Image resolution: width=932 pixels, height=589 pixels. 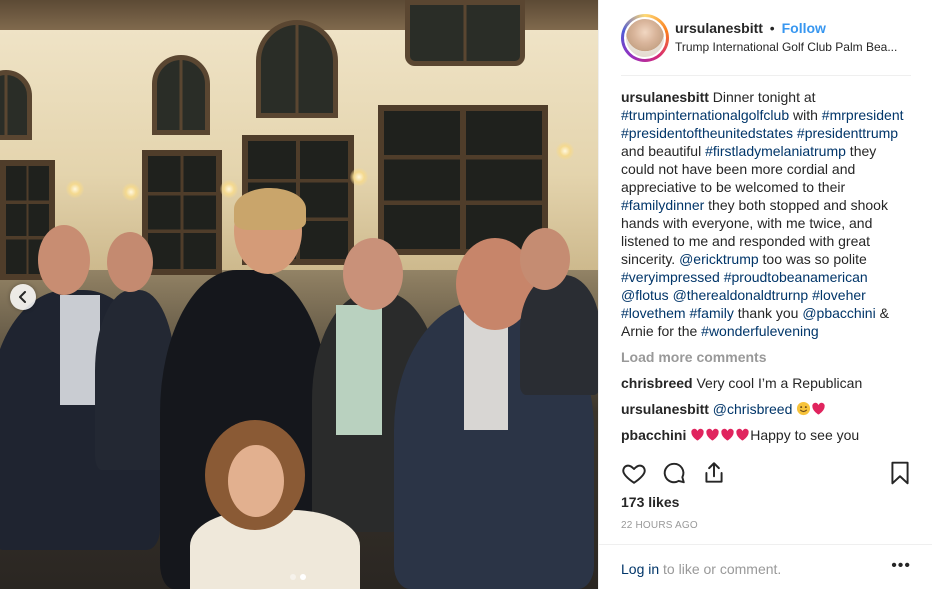 What do you see at coordinates (719, 28) in the screenshot?
I see `header-username: ursulanesbitt` at bounding box center [719, 28].